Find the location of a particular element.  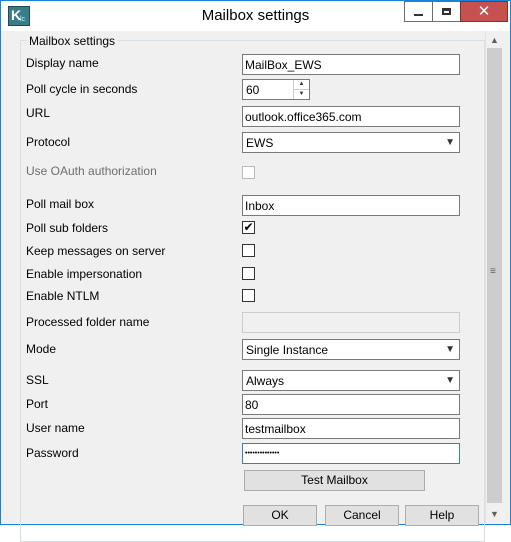

processed-folder-label: Processed folder name is located at coordinates (88, 322).